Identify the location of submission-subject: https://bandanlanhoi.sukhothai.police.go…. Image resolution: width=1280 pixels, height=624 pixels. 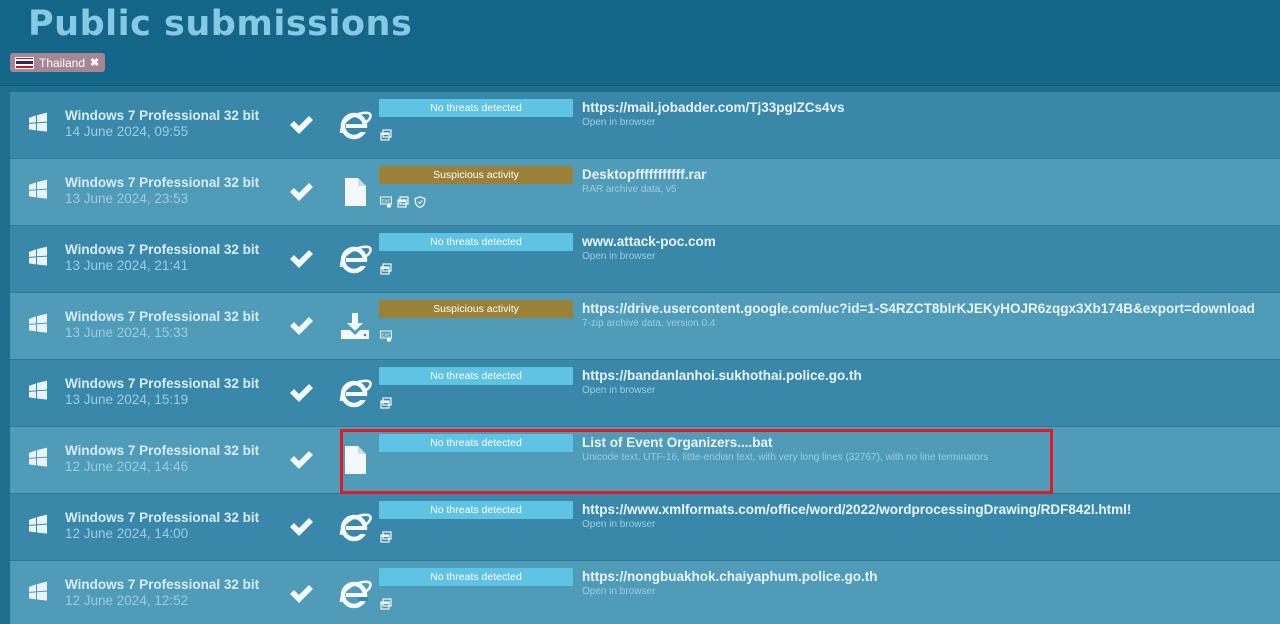
(722, 375).